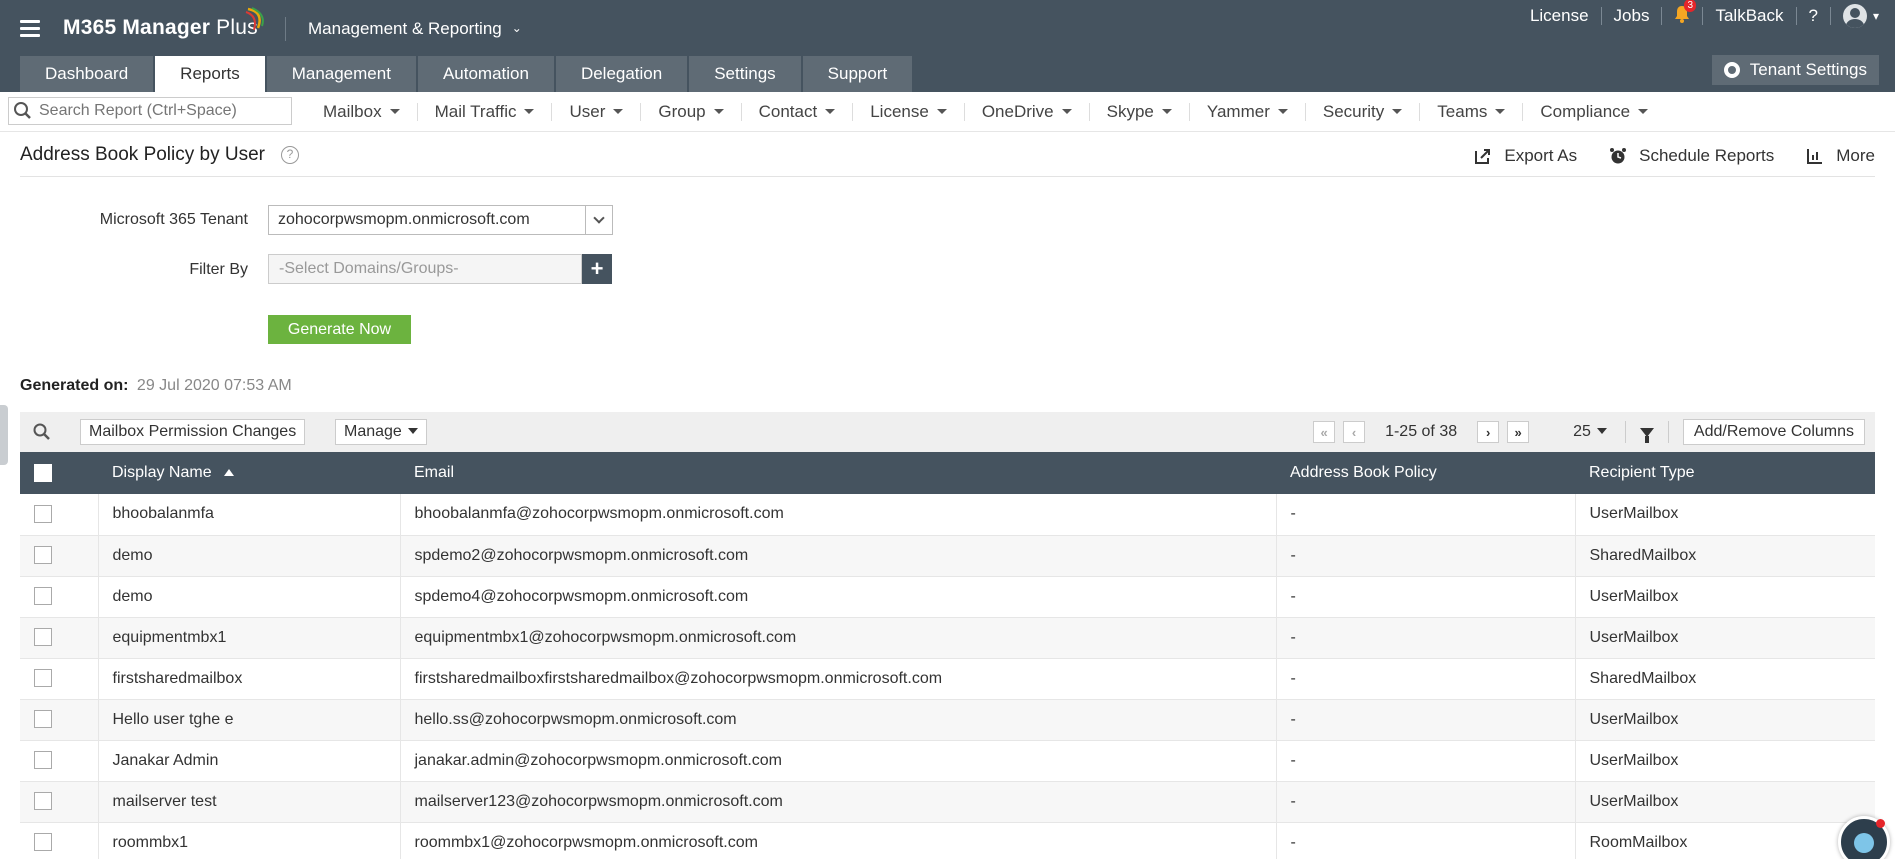  Describe the element at coordinates (1139, 112) in the screenshot. I see `menu-skype: Skype` at that location.